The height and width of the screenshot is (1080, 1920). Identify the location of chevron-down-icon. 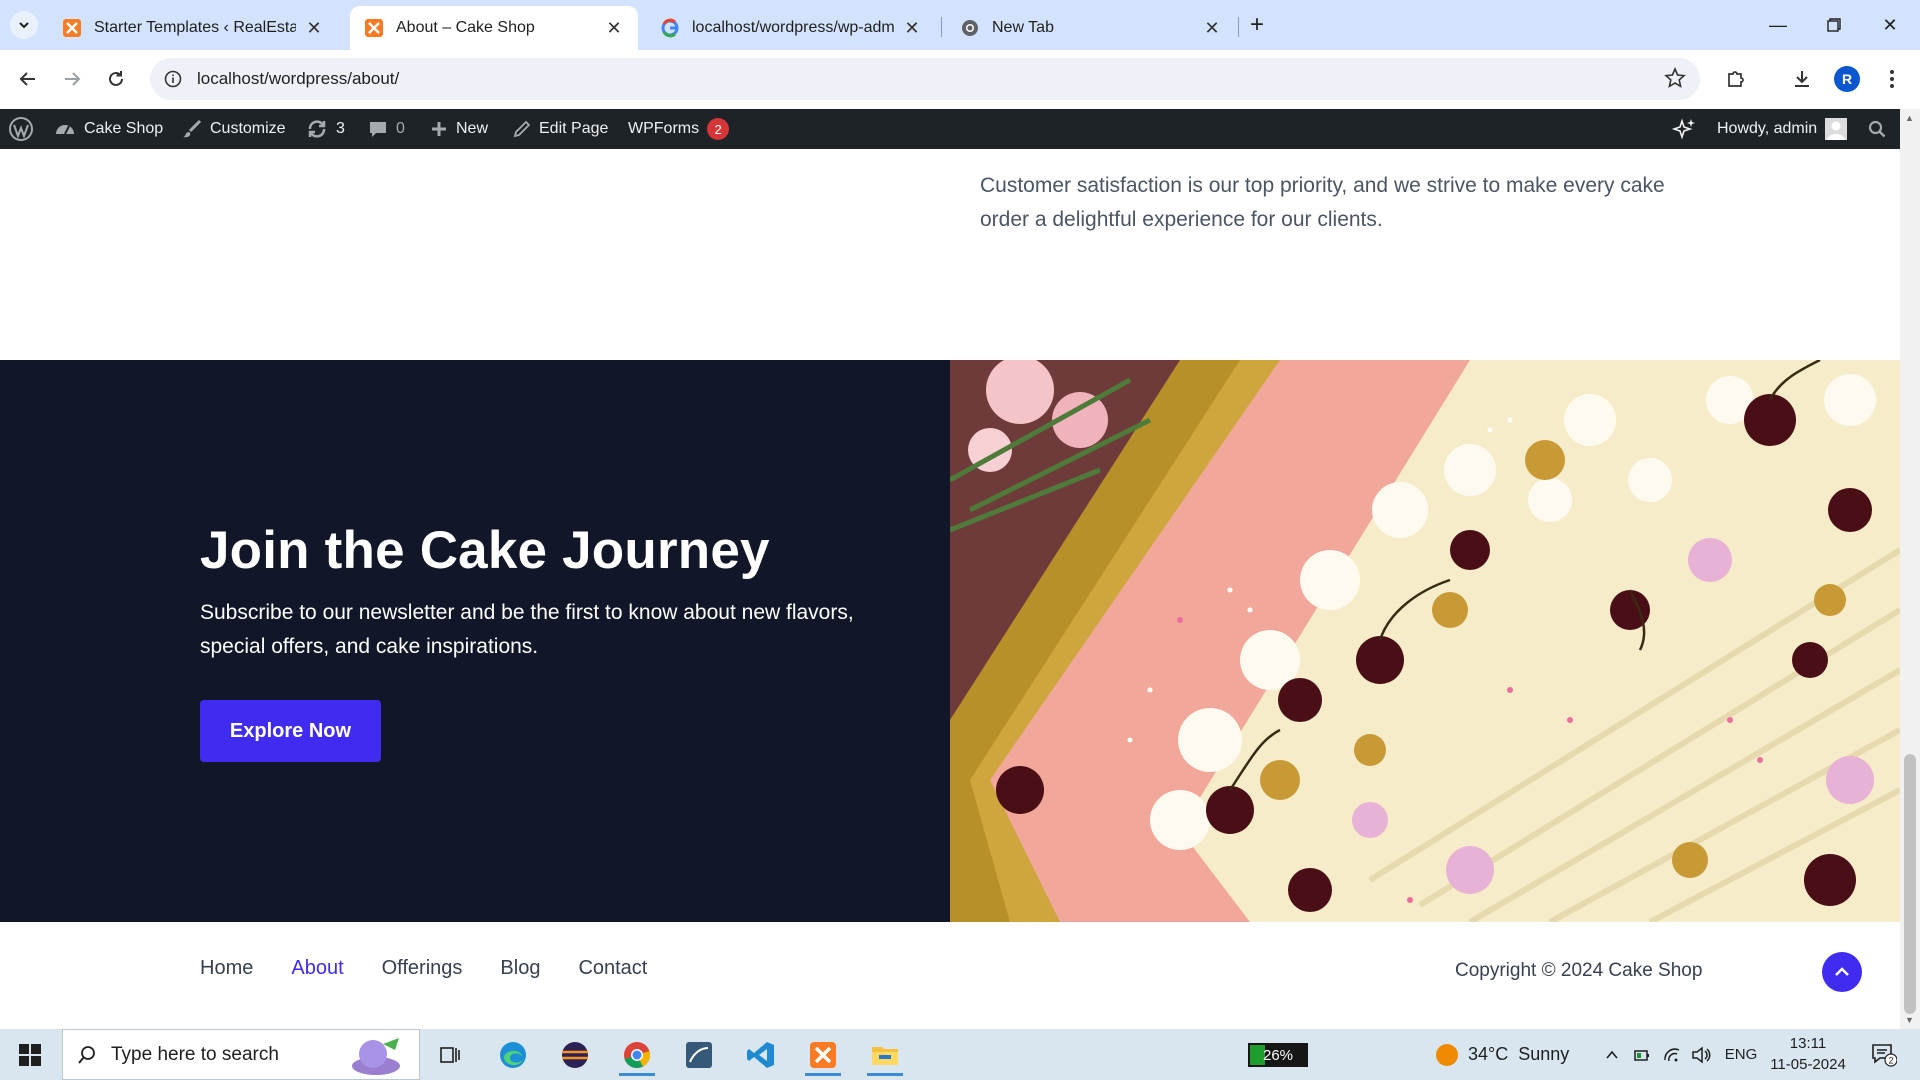
(24, 25).